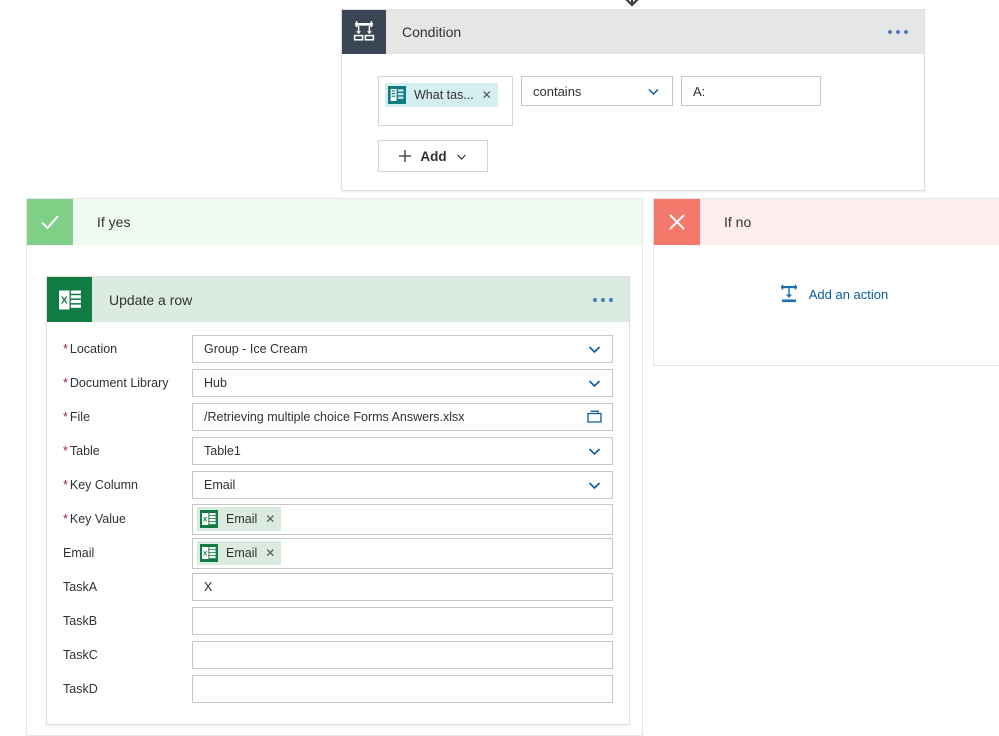 This screenshot has height=736, width=999. I want to click on checkmark-icon, so click(50, 222).